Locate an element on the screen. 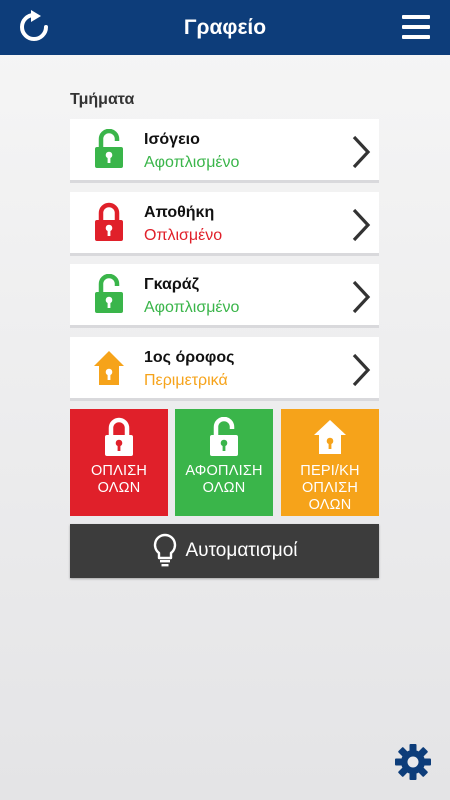 This screenshot has width=450, height=800. settings-button is located at coordinates (413, 762).